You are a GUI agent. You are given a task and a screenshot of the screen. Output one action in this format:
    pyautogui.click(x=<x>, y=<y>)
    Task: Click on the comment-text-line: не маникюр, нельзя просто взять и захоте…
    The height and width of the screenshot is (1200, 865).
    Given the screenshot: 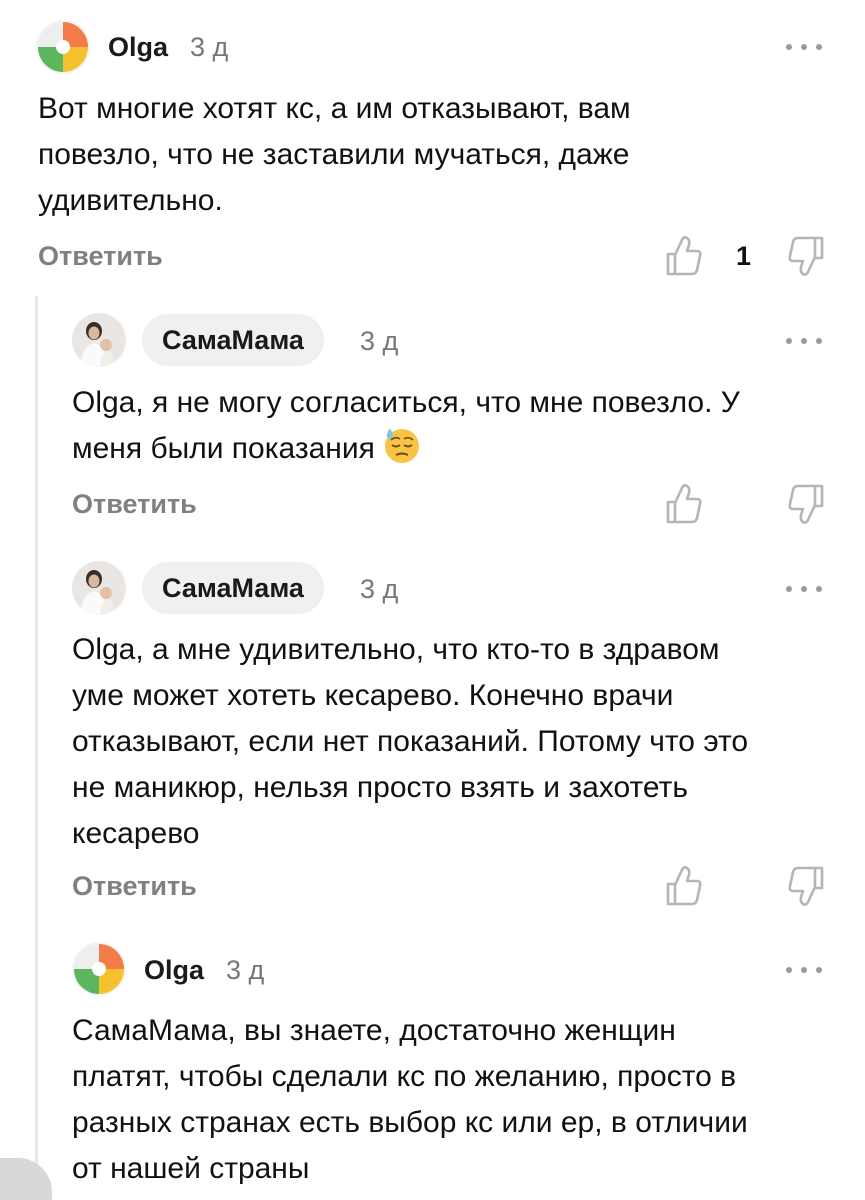 What is the action you would take?
    pyautogui.click(x=380, y=787)
    